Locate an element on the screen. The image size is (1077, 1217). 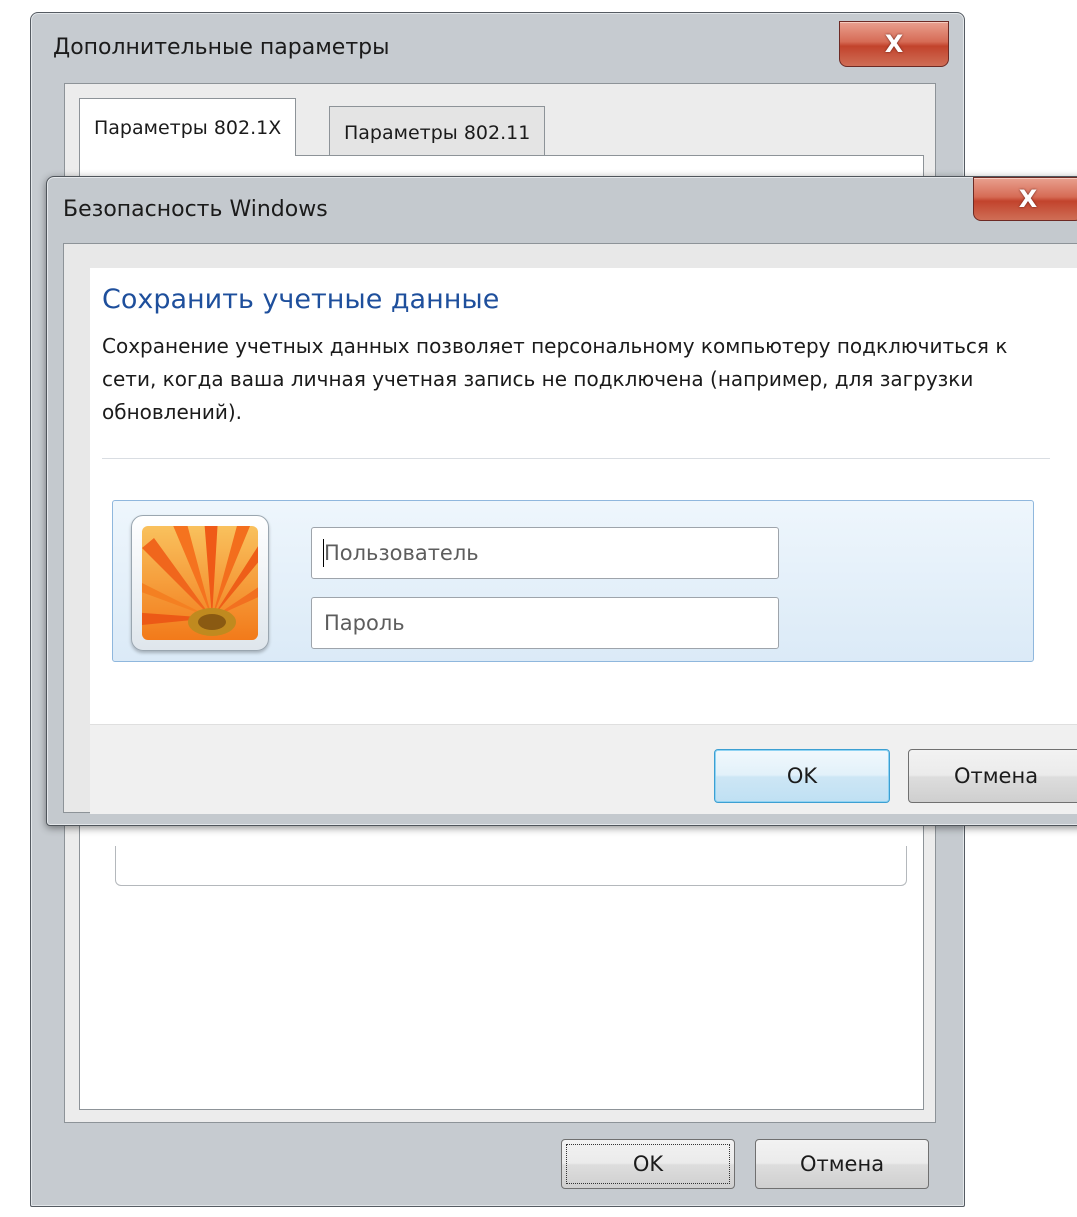
credential-tile is located at coordinates (573, 581).